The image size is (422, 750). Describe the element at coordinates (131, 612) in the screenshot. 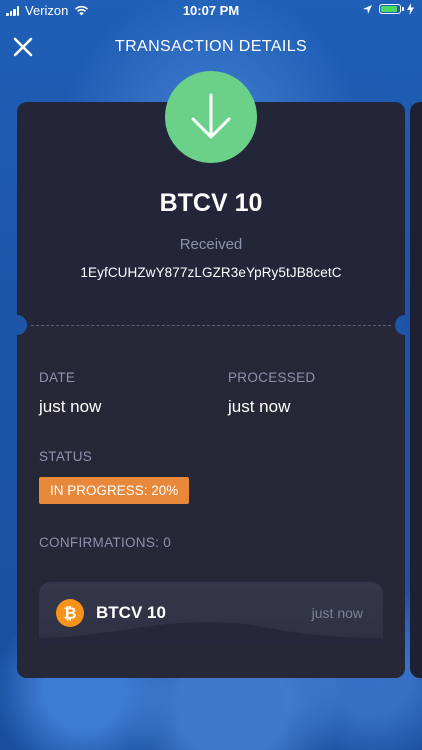

I see `transaction-item-name: BTCV 10` at that location.